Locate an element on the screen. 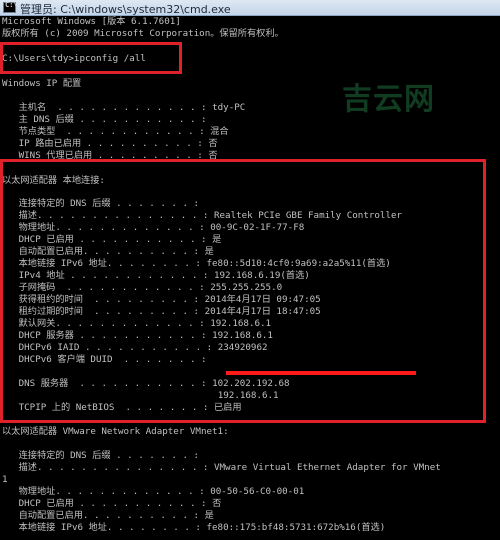  console-line: 主机名 . . . . . . . . . . . . . : tdy-PC is located at coordinates (124, 107).